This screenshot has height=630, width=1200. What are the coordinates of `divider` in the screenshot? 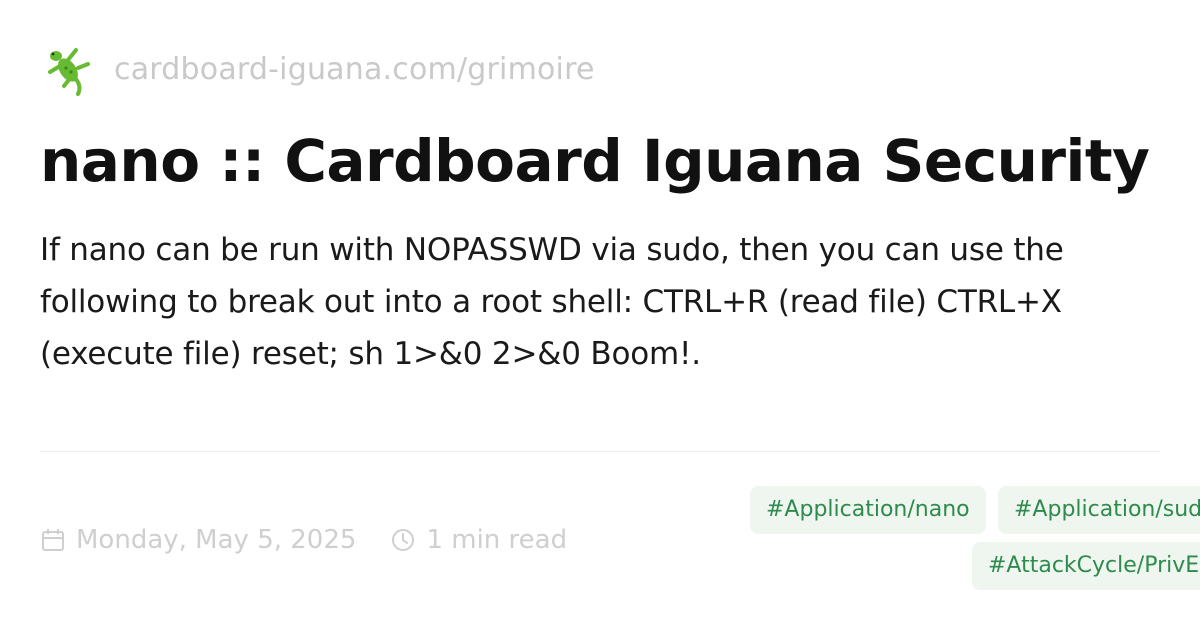 It's located at (600, 451).